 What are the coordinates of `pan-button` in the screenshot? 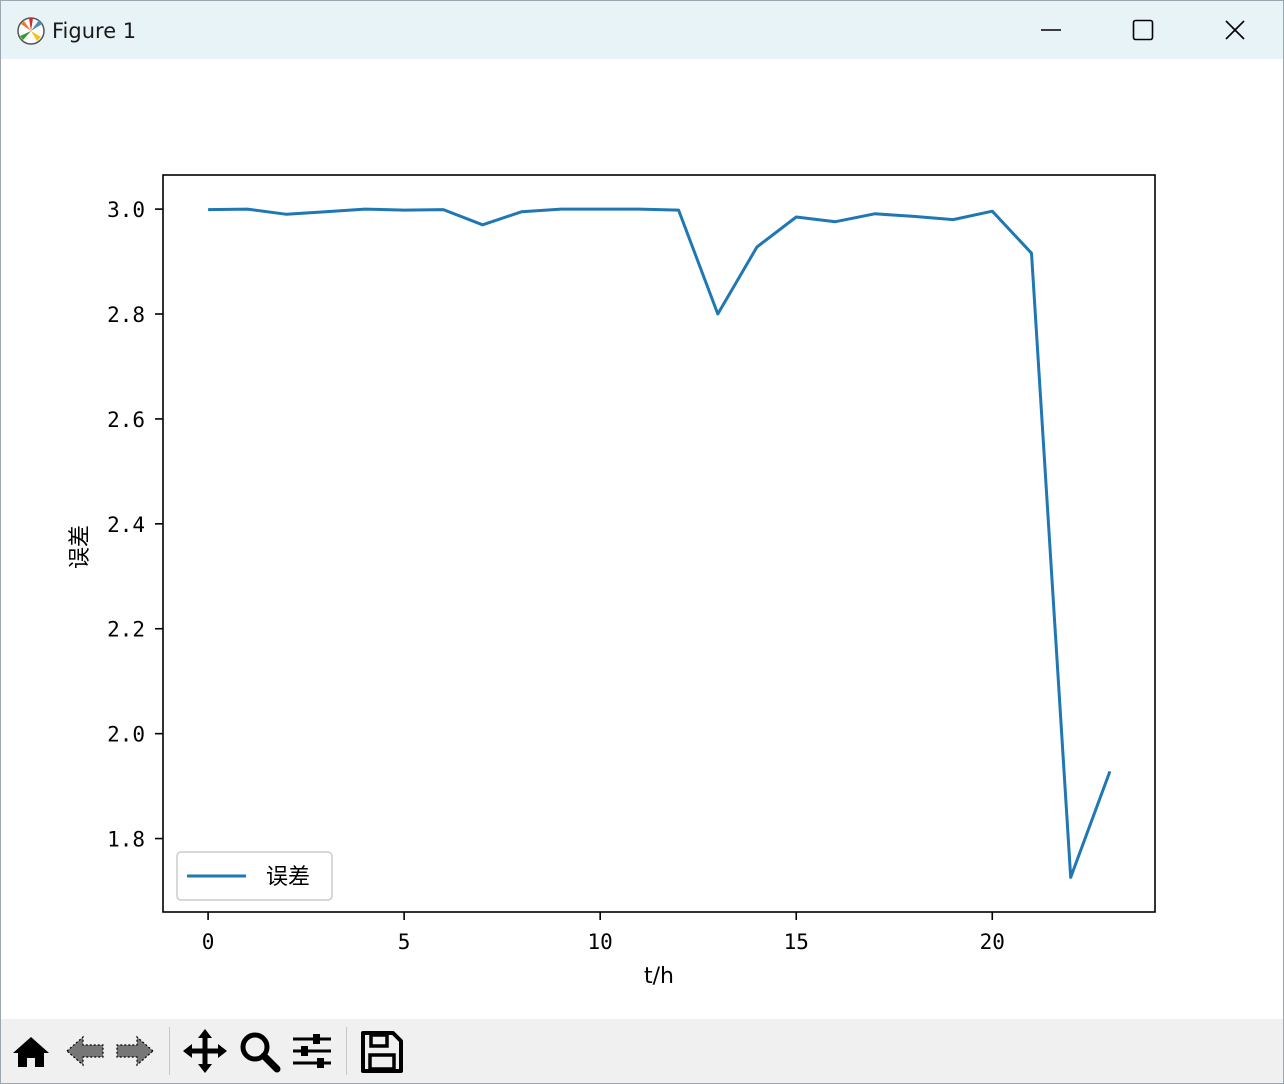 It's located at (205, 1051).